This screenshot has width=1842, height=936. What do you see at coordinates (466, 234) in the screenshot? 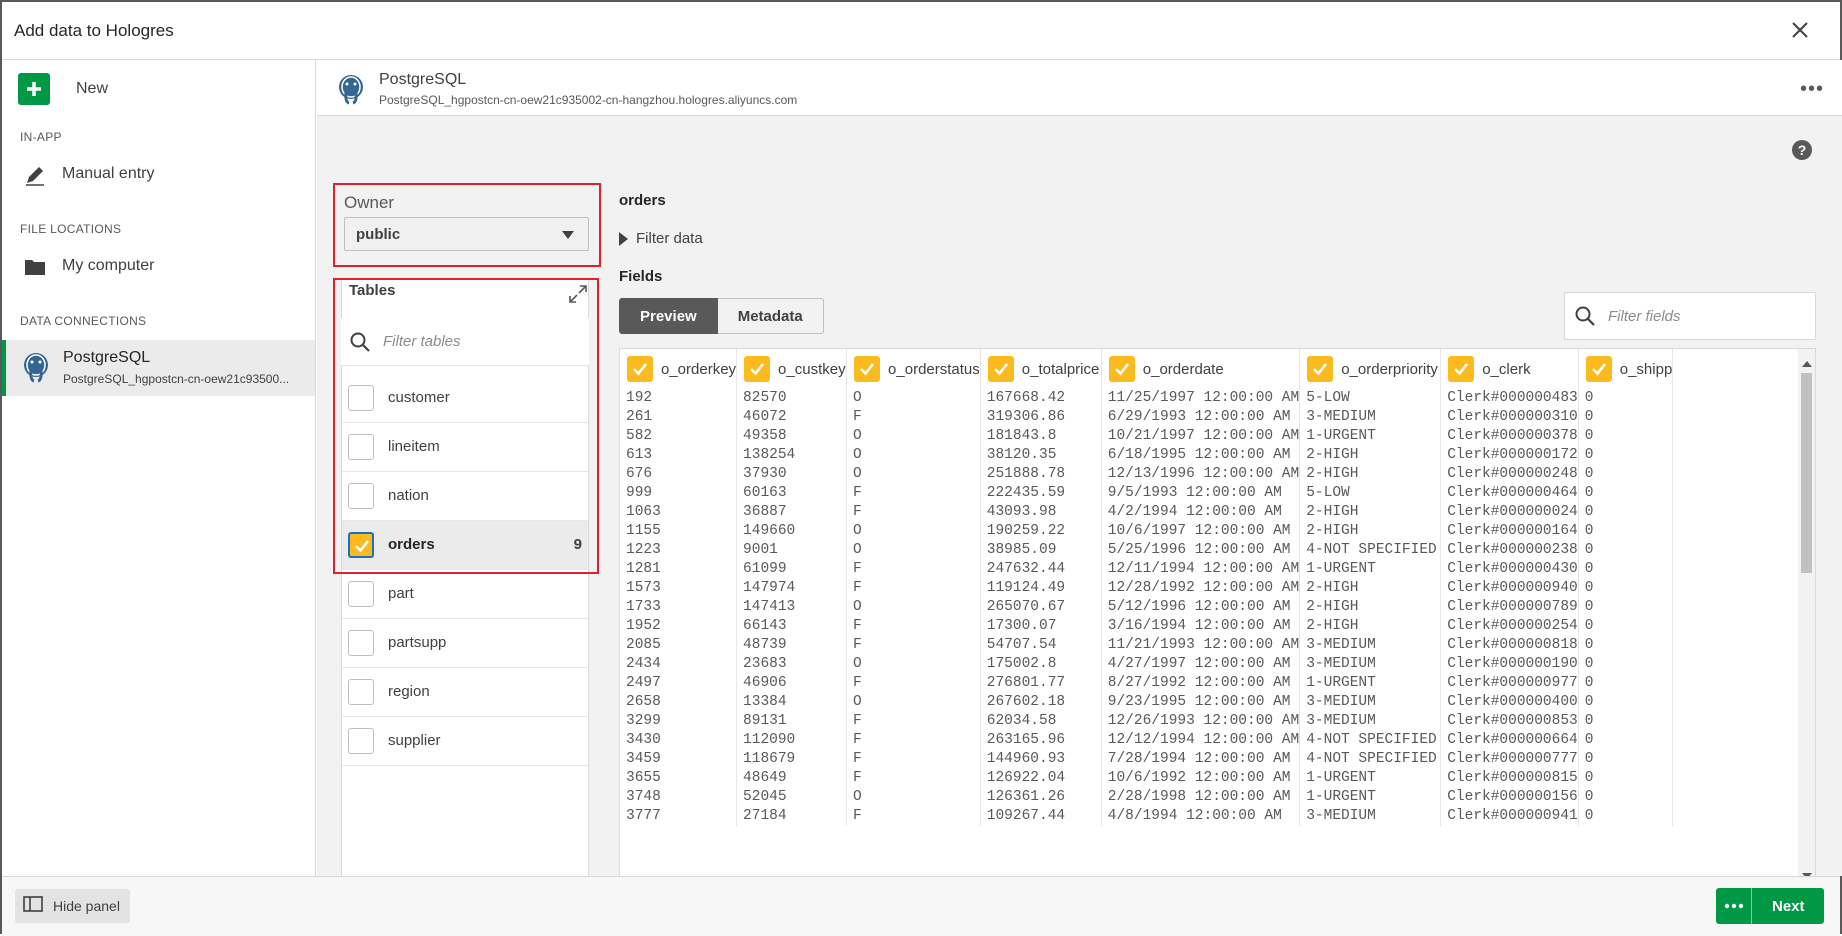
I see `owner-select: public` at bounding box center [466, 234].